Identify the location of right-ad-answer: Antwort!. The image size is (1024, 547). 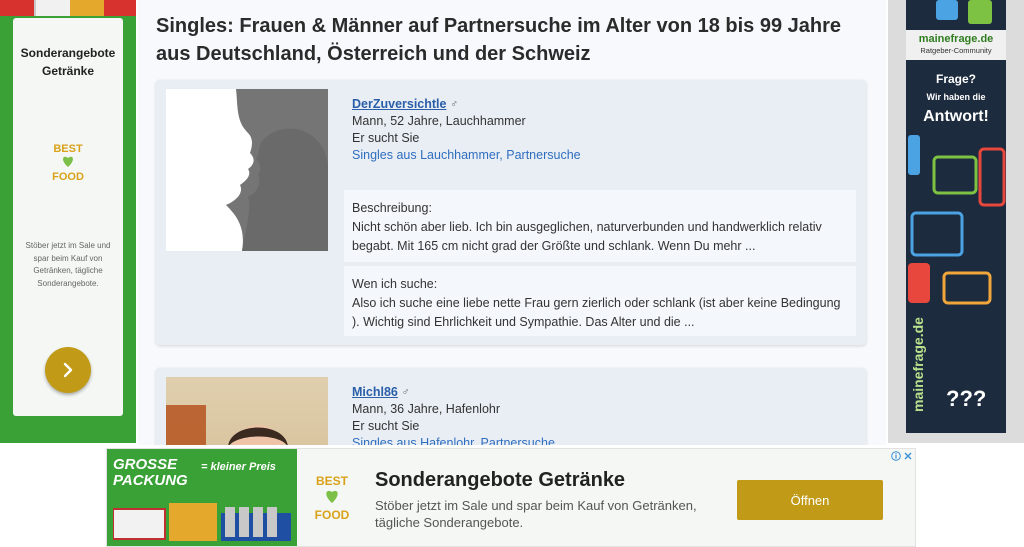
(956, 116).